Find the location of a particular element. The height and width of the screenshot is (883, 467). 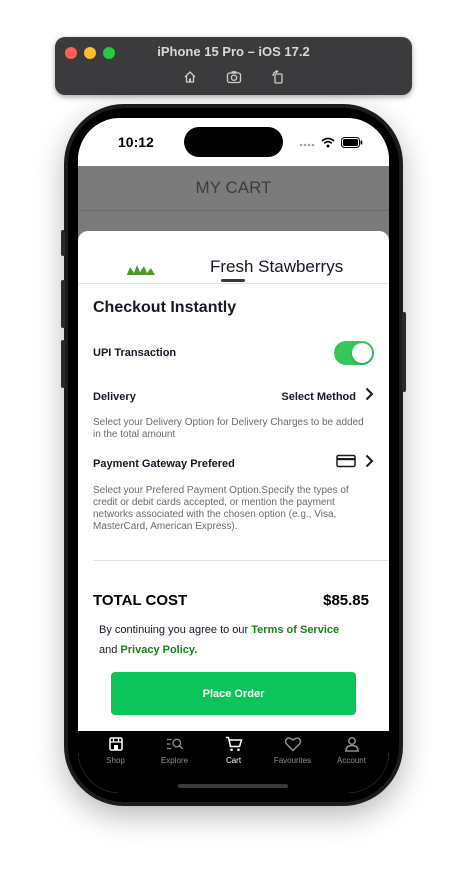

checkout-title: Checkout Instantly is located at coordinates (165, 307).